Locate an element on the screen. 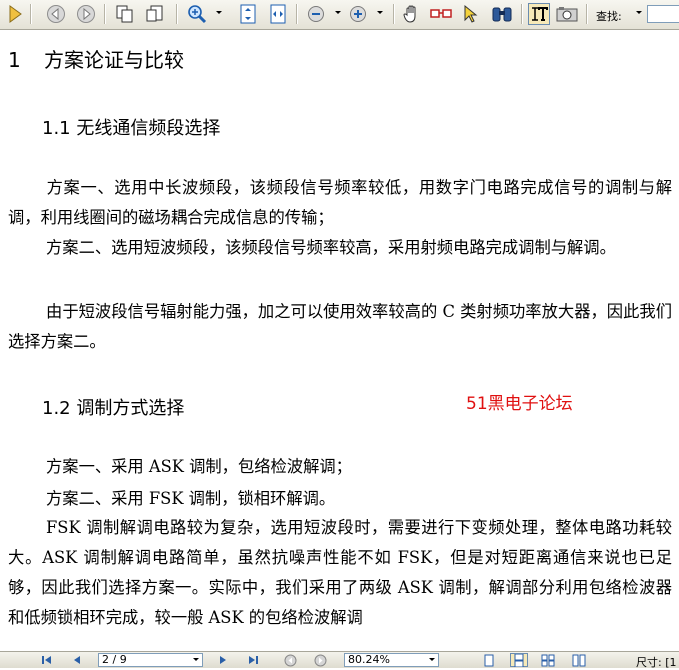 This screenshot has height=670, width=679. paste-page-icon is located at coordinates (154, 13).